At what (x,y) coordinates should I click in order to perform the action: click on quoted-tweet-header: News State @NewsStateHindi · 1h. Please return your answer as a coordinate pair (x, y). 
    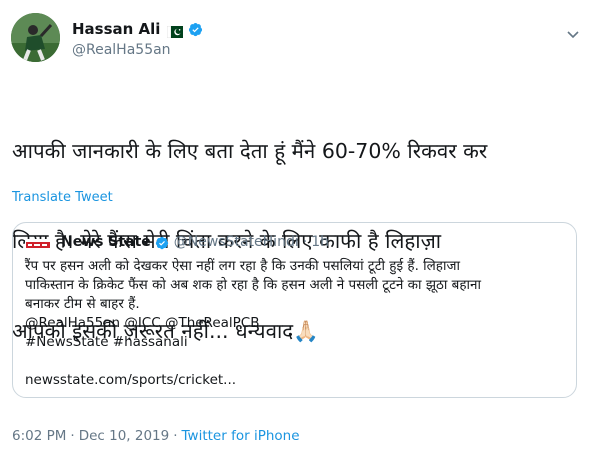
    Looking at the image, I should click on (177, 242).